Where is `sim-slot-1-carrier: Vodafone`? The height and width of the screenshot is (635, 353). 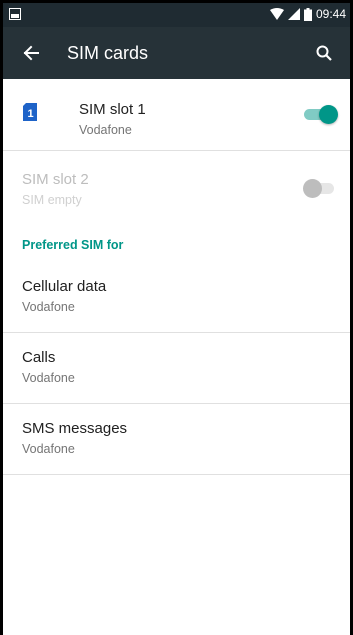
sim-slot-1-carrier: Vodafone is located at coordinates (105, 130).